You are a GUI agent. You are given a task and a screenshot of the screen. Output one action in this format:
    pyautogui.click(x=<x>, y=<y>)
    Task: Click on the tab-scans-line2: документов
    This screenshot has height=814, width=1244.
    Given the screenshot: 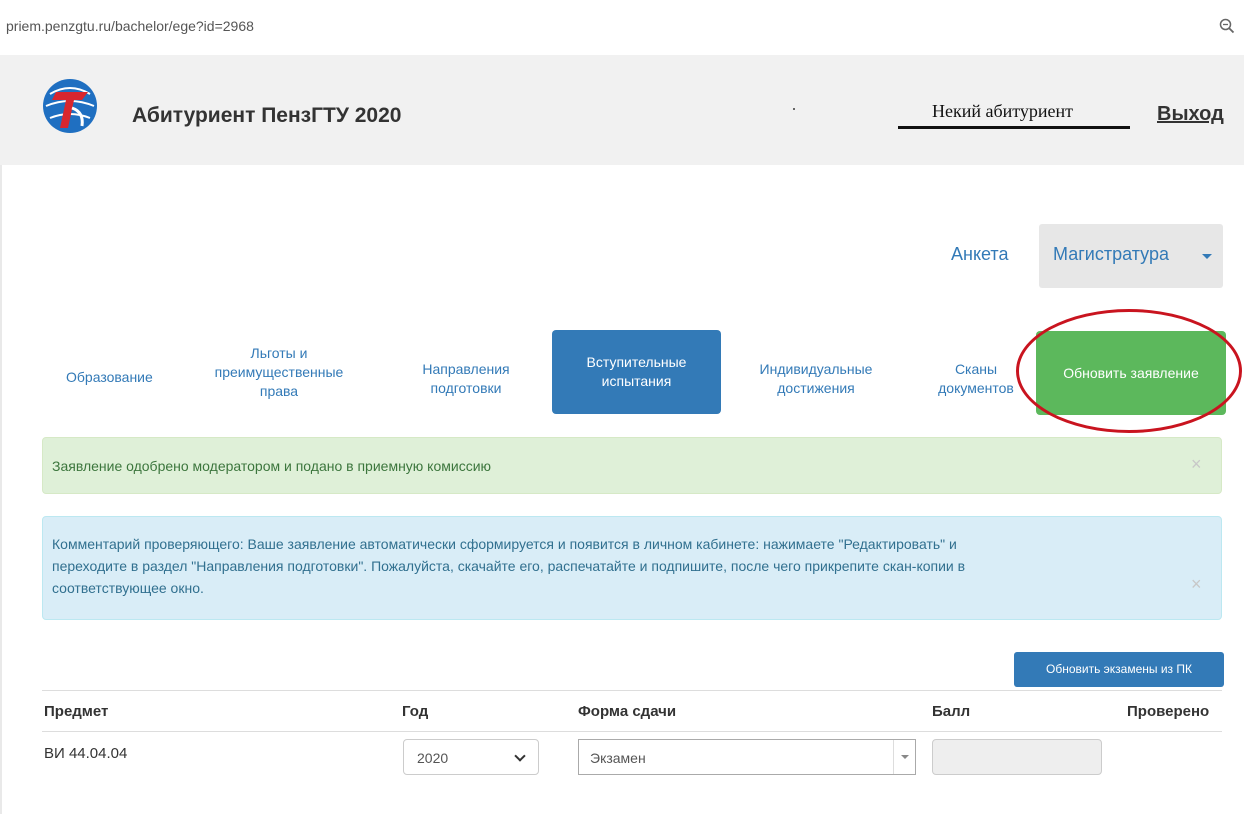 What is the action you would take?
    pyautogui.click(x=976, y=388)
    